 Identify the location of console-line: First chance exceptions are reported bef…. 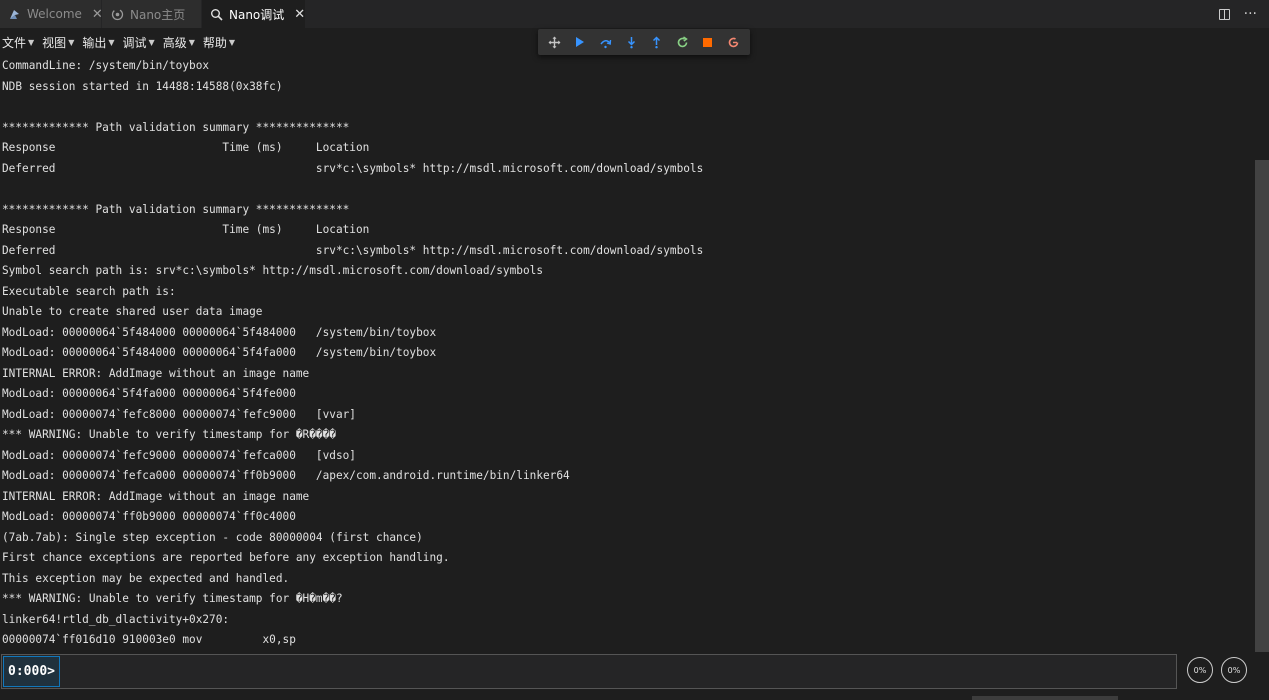
(226, 557).